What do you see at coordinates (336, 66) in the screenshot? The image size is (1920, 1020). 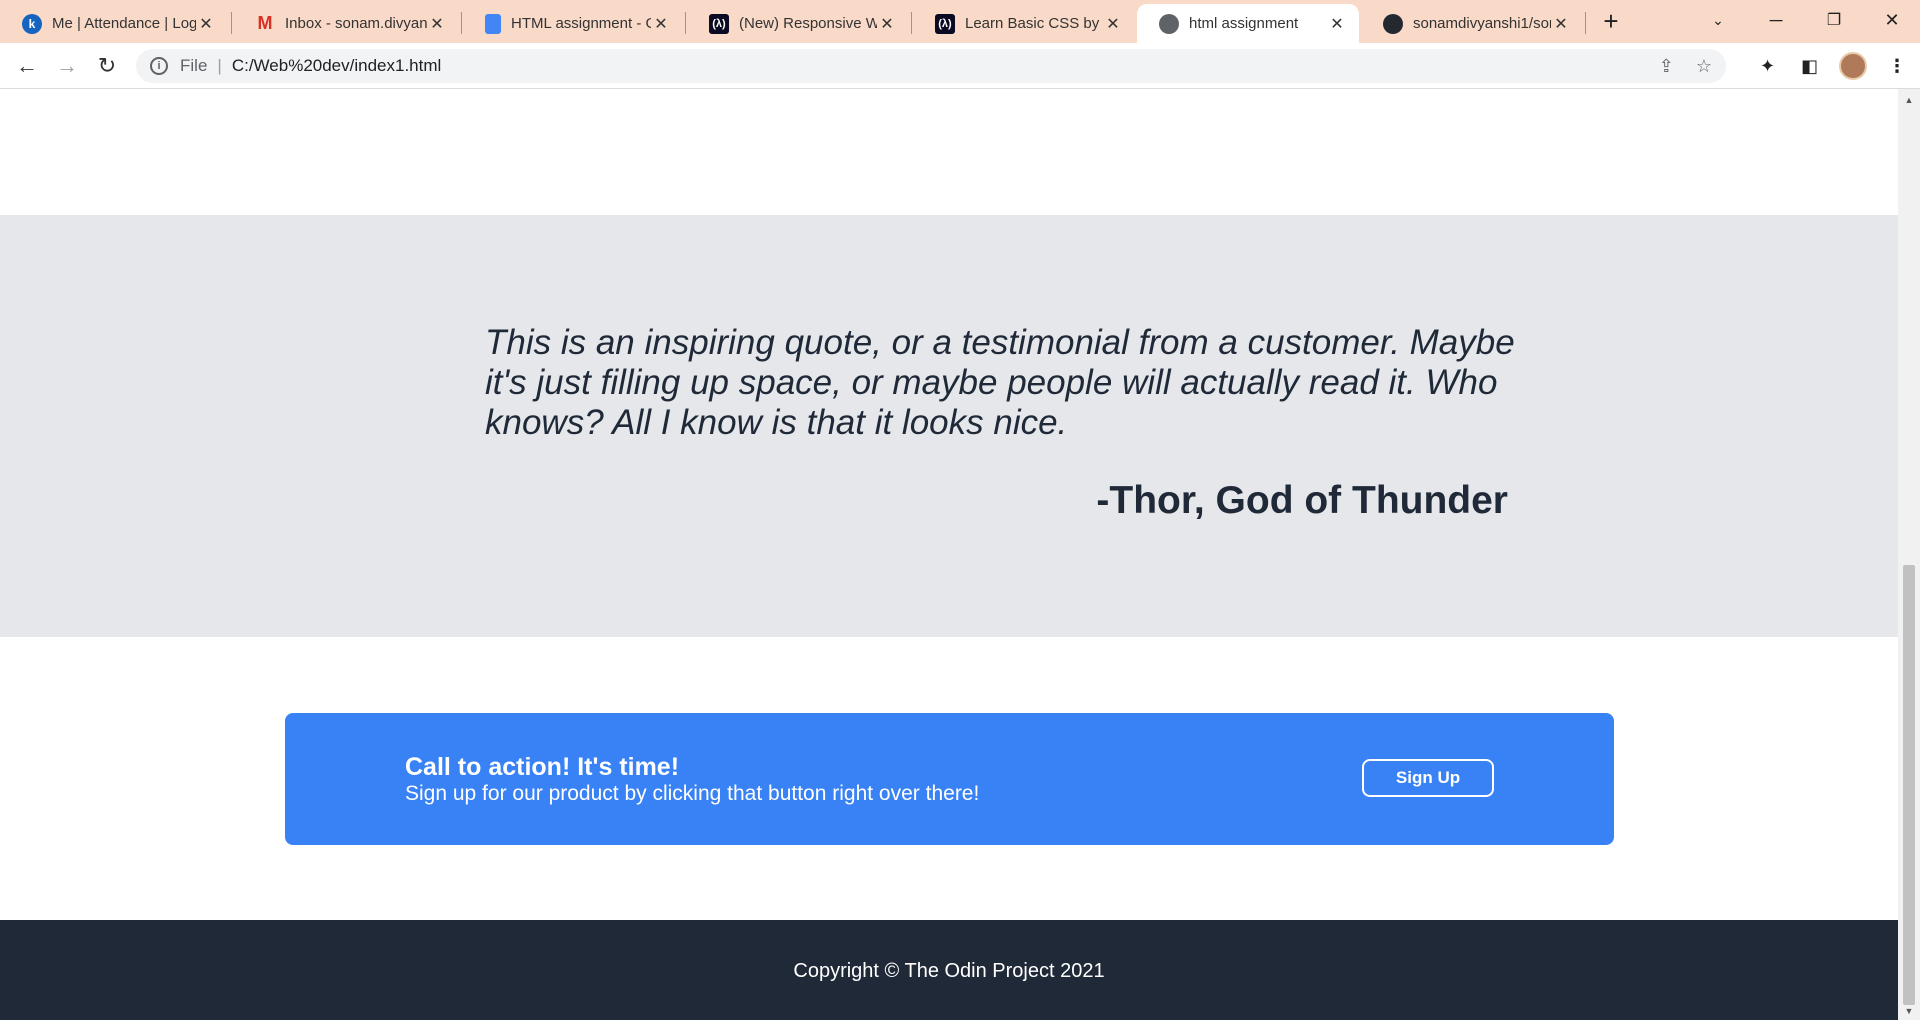 I see `url-text: C:/Web%20dev/index1.html` at bounding box center [336, 66].